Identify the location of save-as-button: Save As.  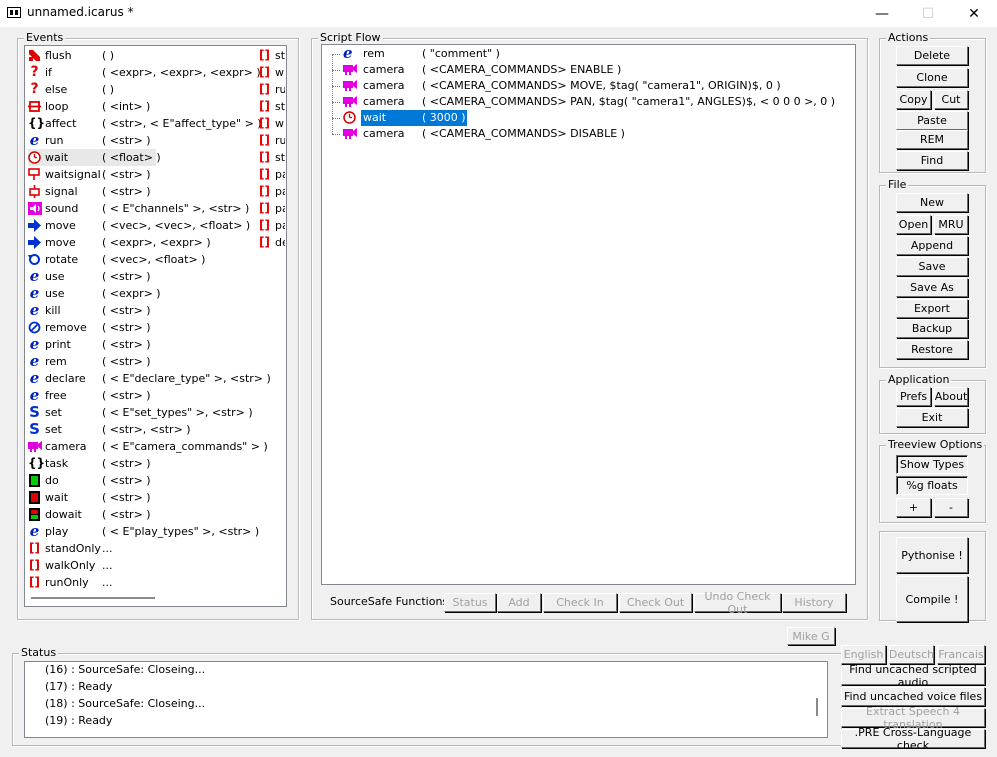
(932, 287).